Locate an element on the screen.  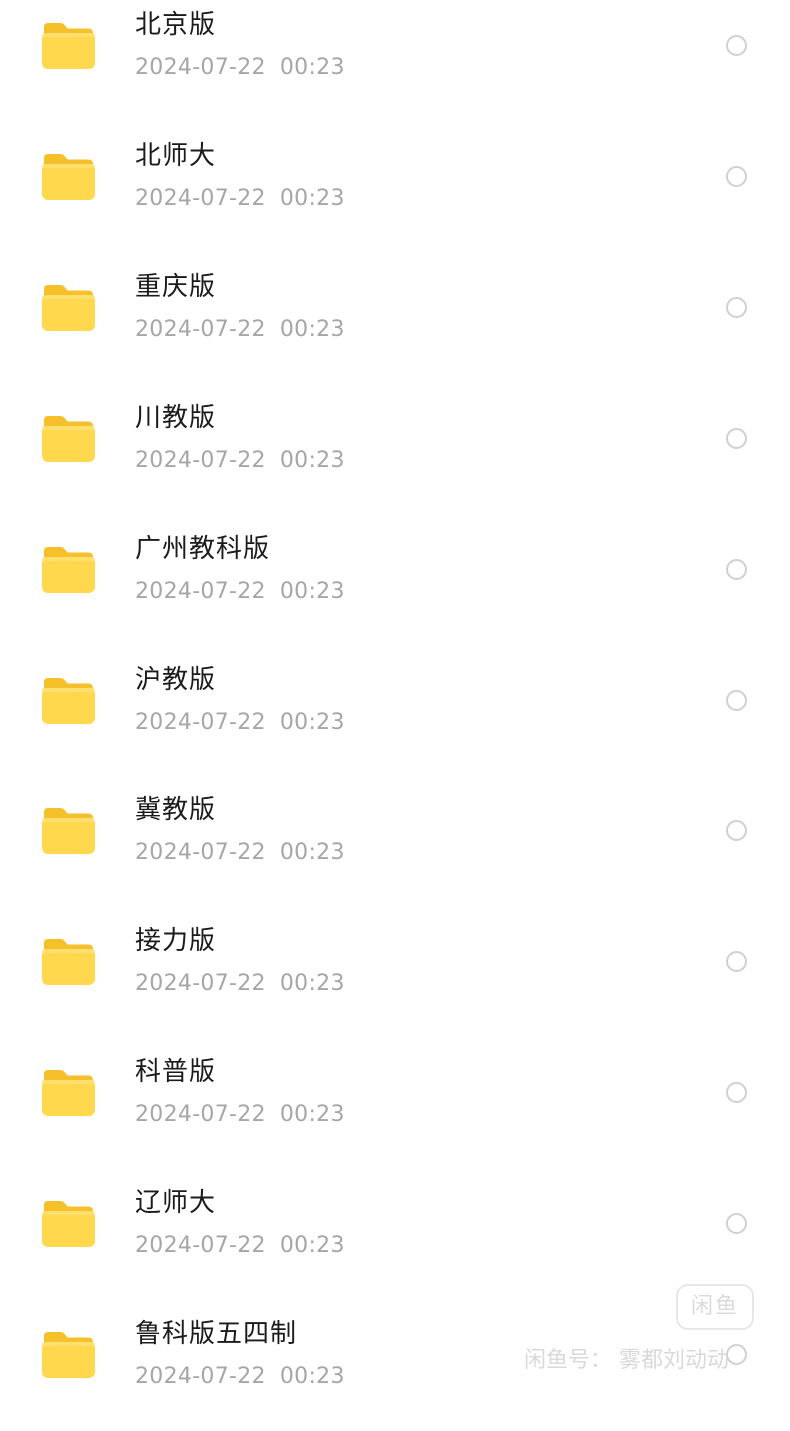
file-name: 沪教版 is located at coordinates (176, 680).